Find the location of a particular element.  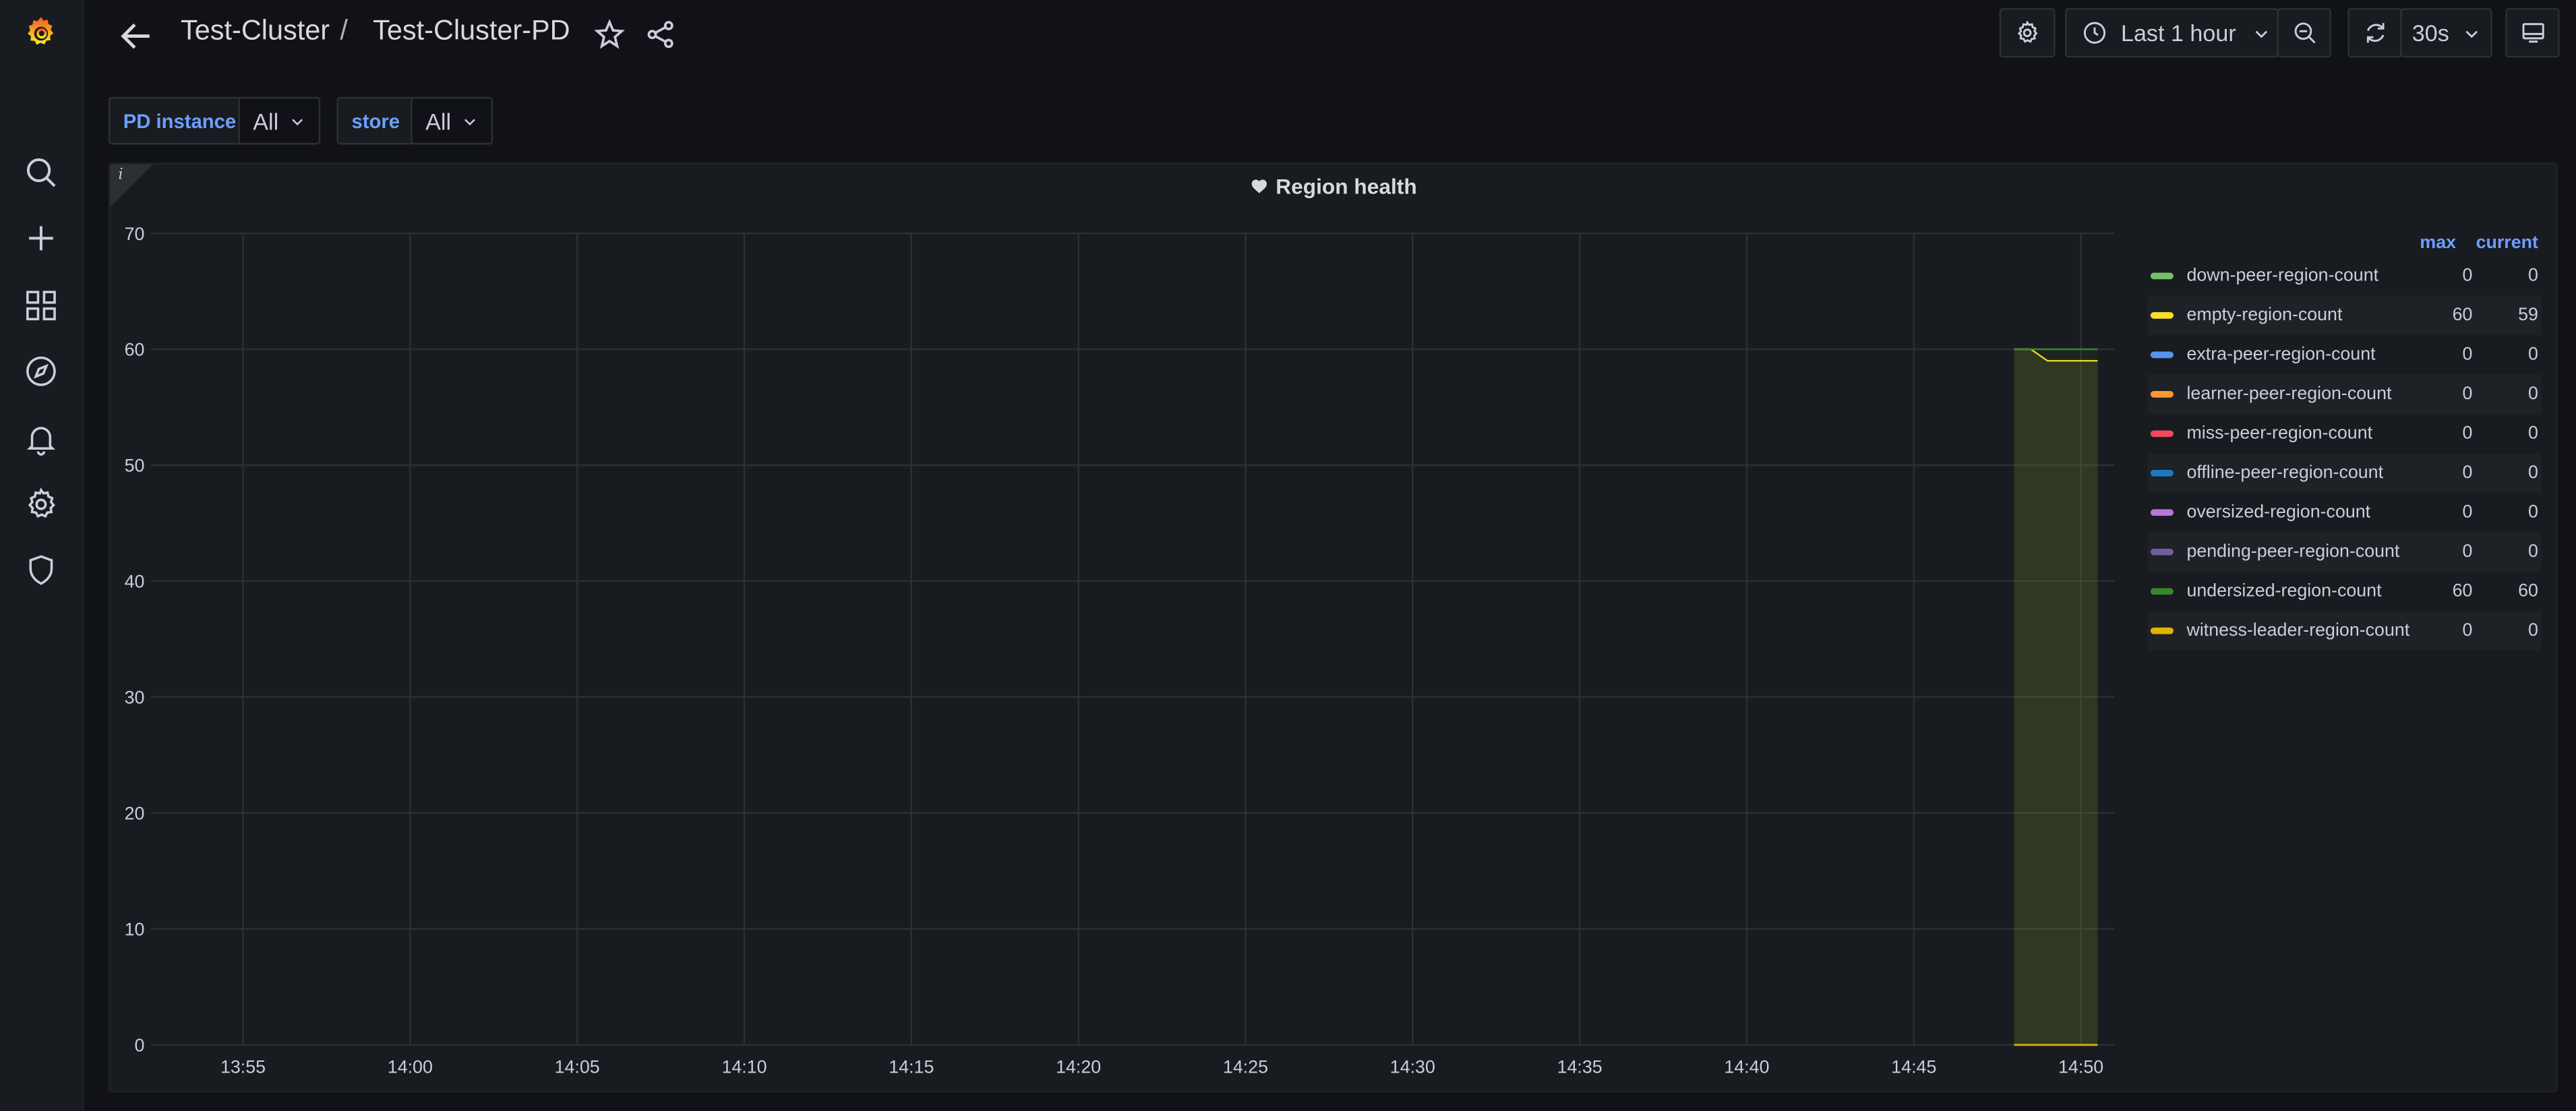

time-range-picker: Last 1 hour is located at coordinates (2172, 33).